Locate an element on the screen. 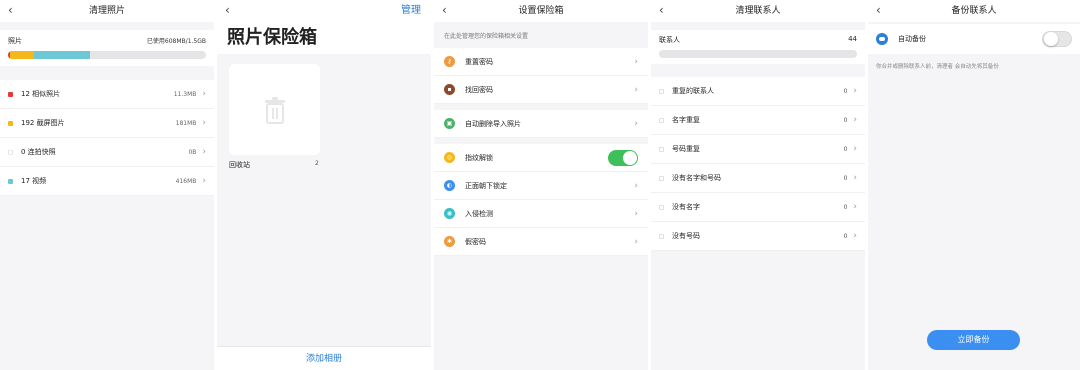 The image size is (1080, 370). list-item: 重复的联系人 0 › is located at coordinates (758, 91).